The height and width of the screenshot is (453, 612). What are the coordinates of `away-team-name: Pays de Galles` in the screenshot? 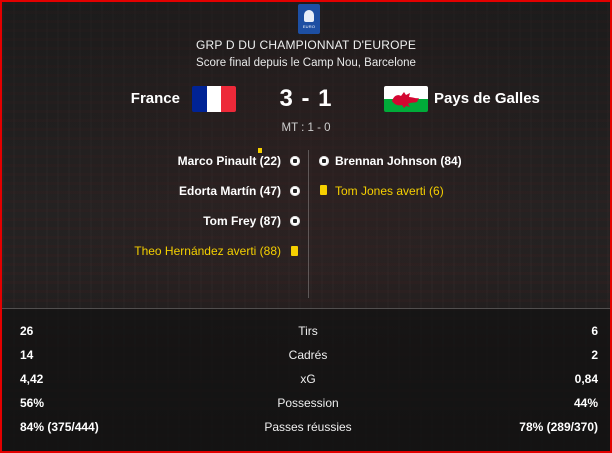 It's located at (487, 98).